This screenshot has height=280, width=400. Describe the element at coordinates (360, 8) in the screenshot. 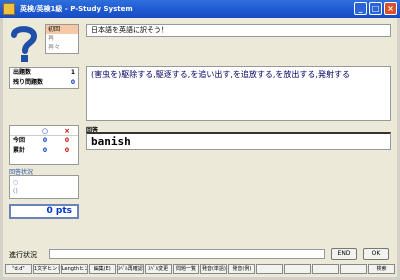

I see `minimize-button: _` at that location.